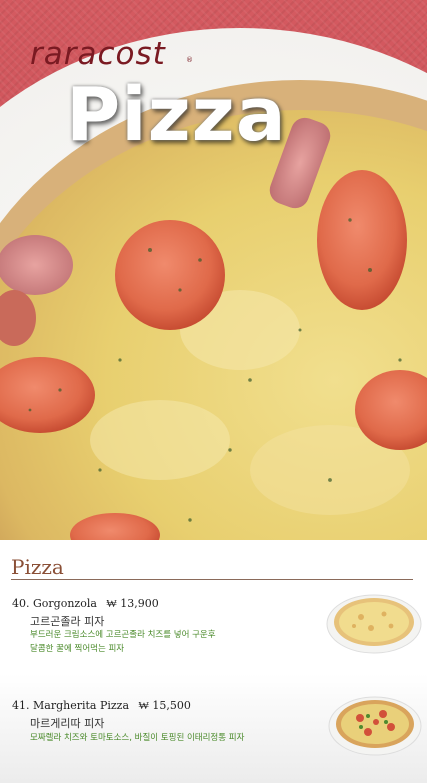  Describe the element at coordinates (132, 603) in the screenshot. I see `item-price: ₩ 13,900` at that location.